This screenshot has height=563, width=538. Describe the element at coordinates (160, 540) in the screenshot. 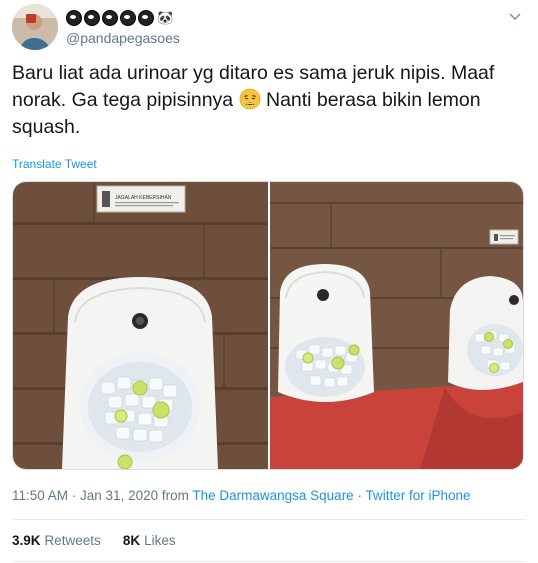

I see `likes-label: Likes` at that location.